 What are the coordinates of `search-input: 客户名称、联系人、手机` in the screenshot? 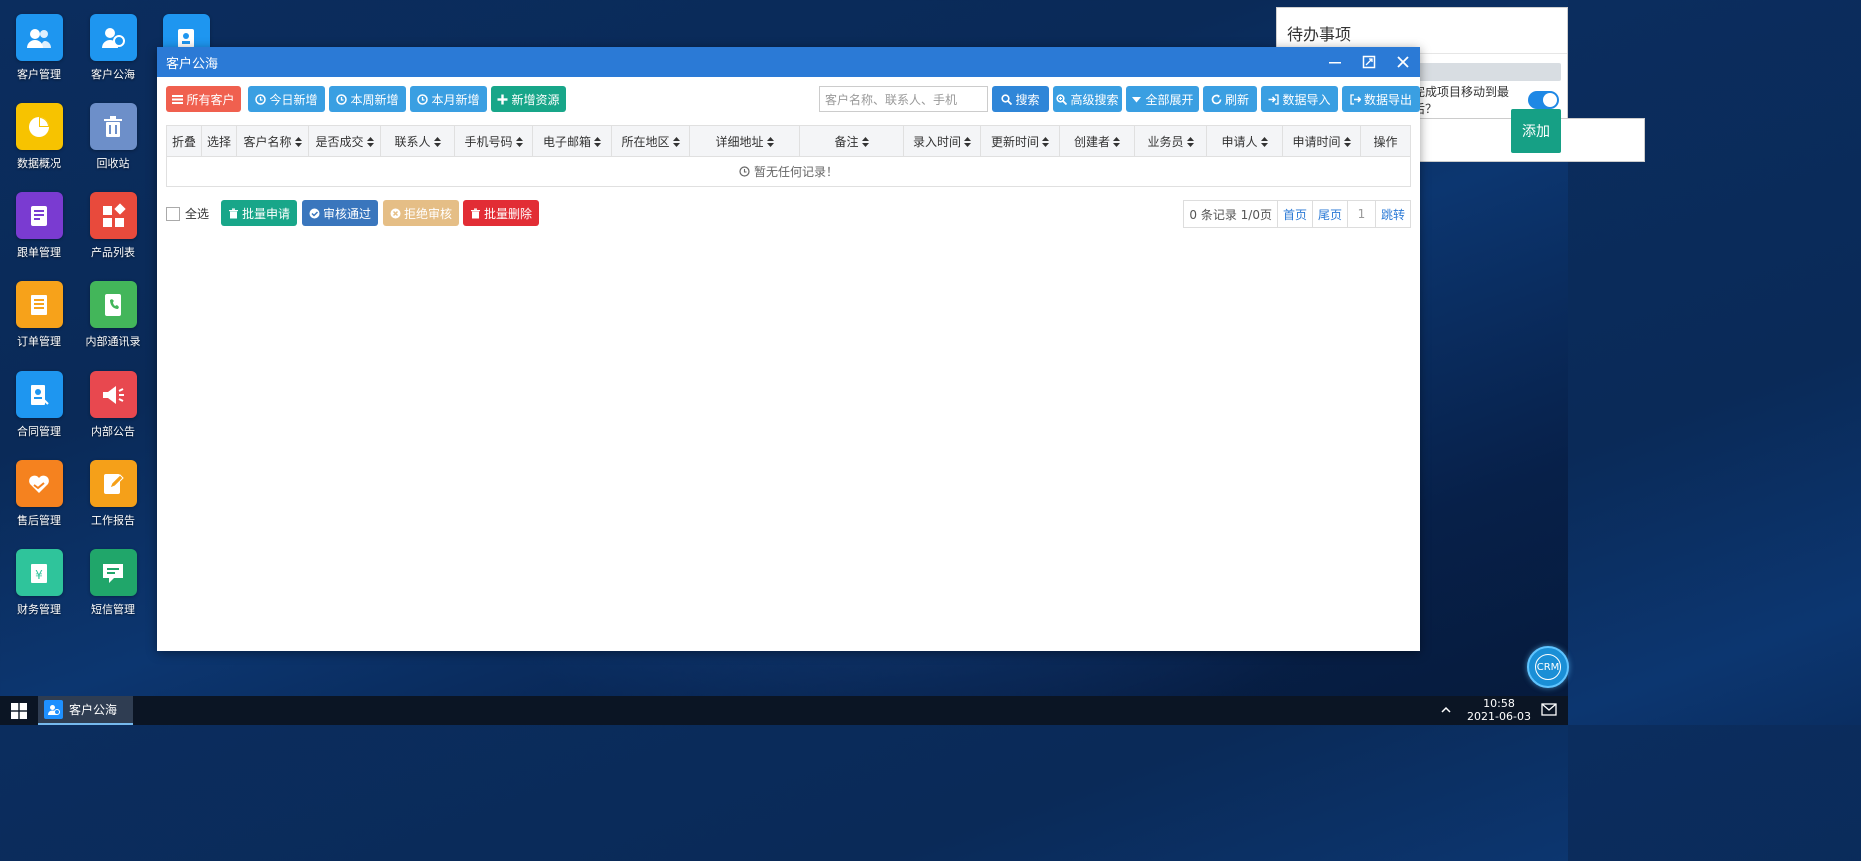 It's located at (903, 99).